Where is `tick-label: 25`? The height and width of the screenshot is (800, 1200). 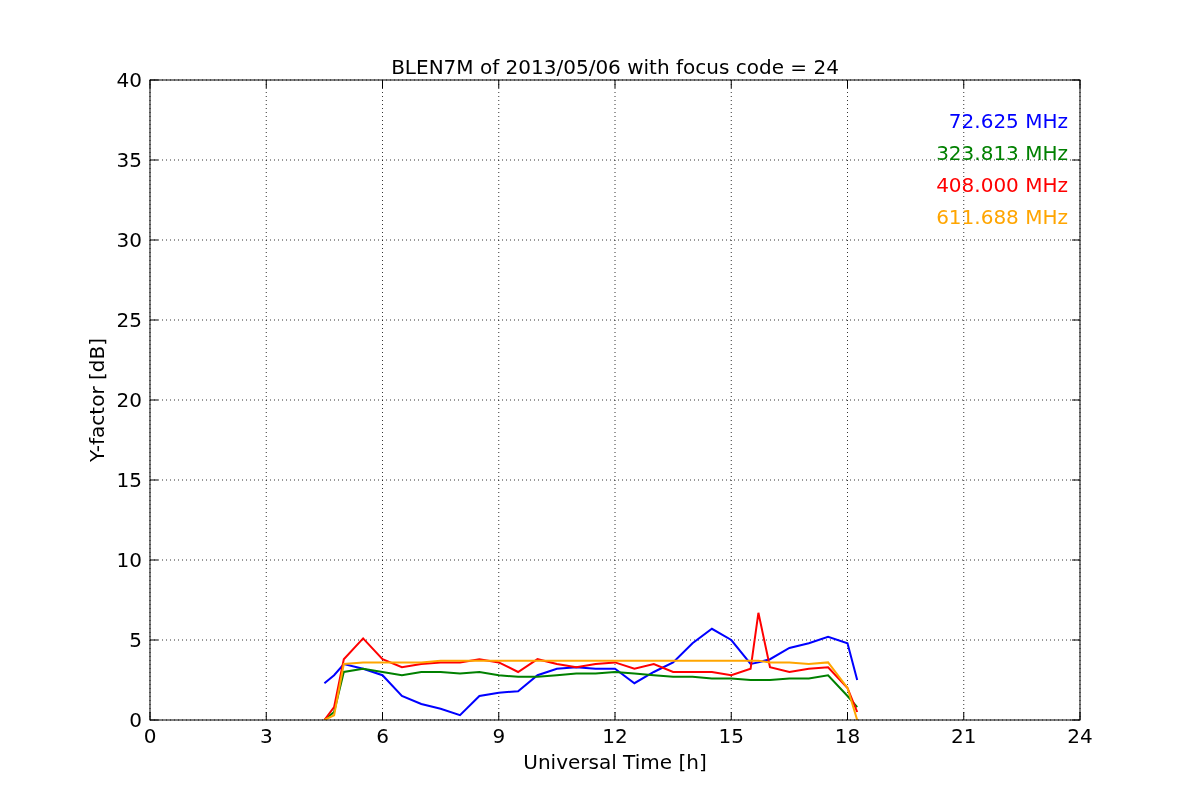
tick-label: 25 is located at coordinates (129, 320).